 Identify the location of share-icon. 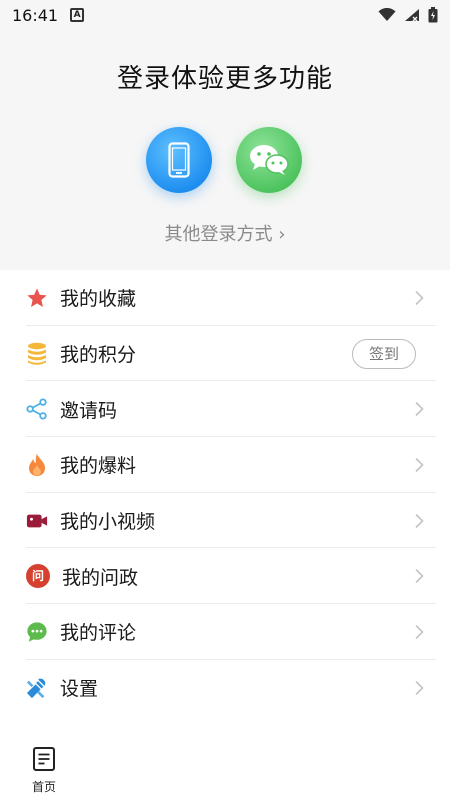
(37, 409).